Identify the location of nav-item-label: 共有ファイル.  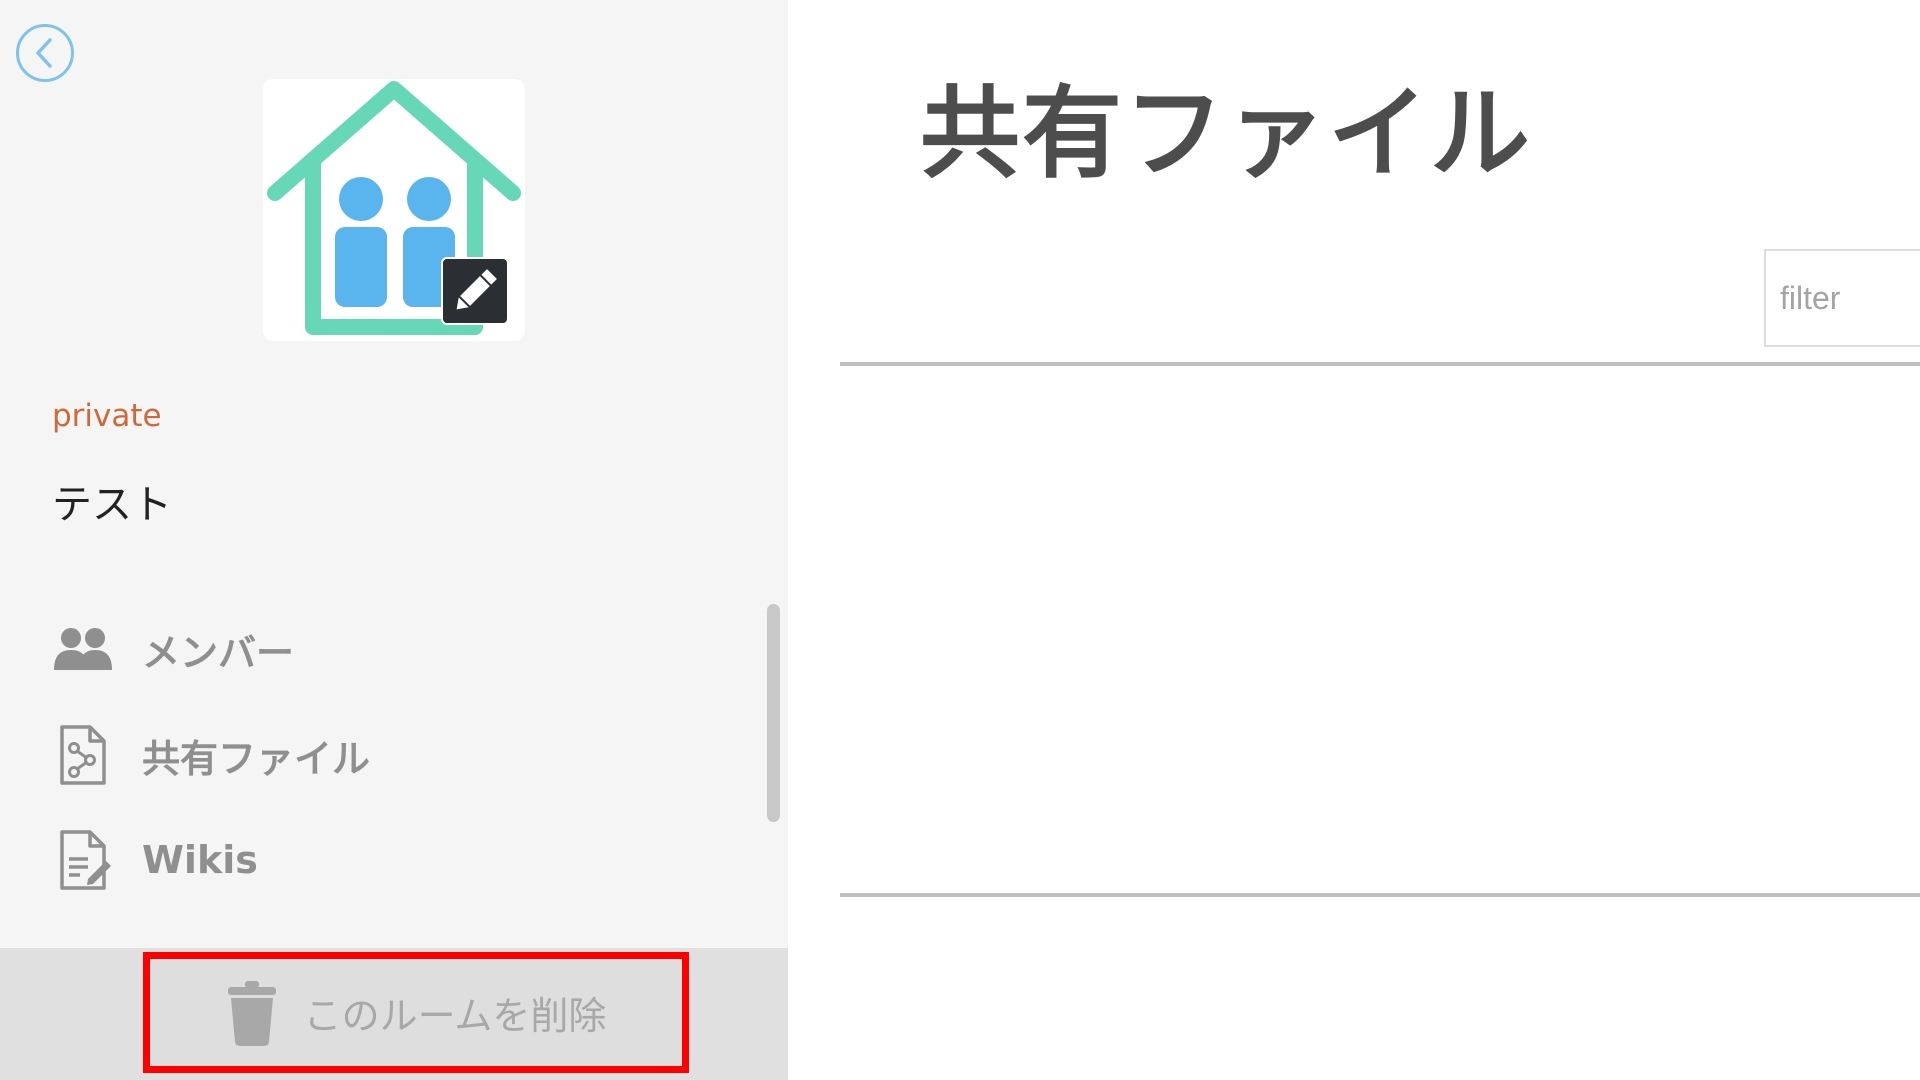
(256, 758).